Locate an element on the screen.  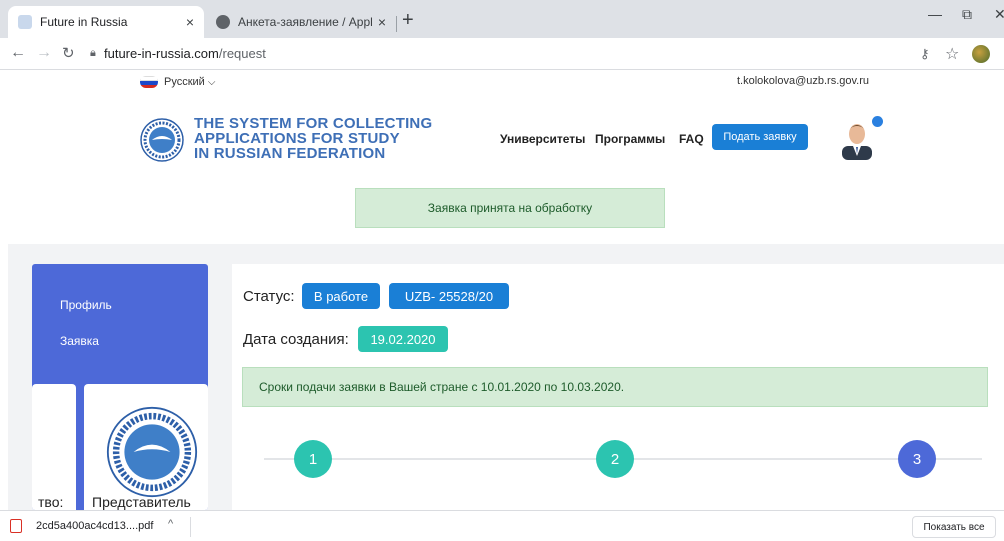
url-field: future-in-russia.com/request is located at coordinates (185, 53).